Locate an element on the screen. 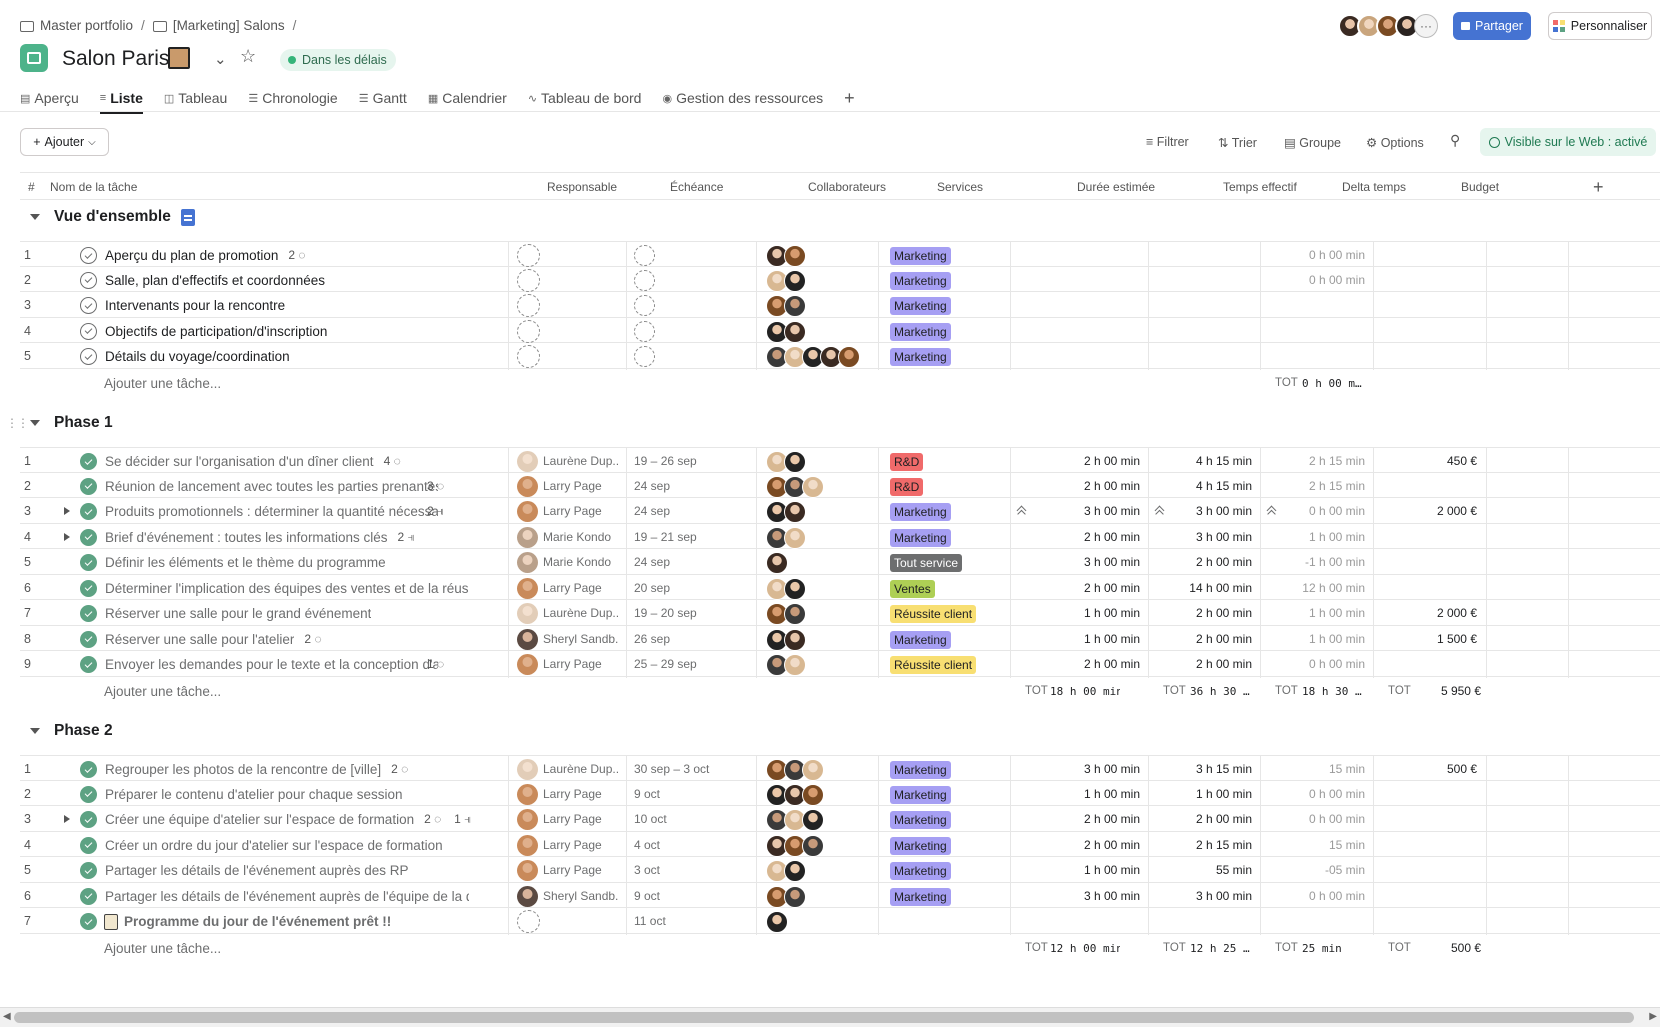 Image resolution: width=1660 pixels, height=1027 pixels. subtask-count: 1 ⫣ is located at coordinates (462, 819).